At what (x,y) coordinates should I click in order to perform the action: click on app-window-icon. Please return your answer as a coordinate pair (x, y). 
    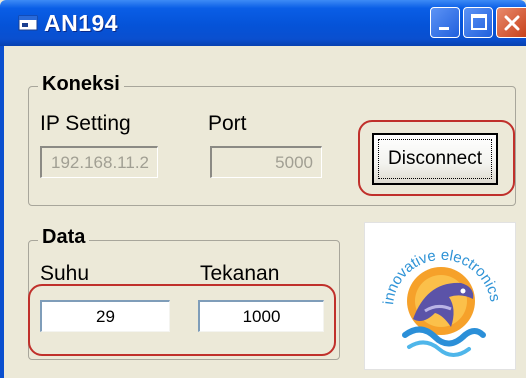
    Looking at the image, I should click on (28, 23).